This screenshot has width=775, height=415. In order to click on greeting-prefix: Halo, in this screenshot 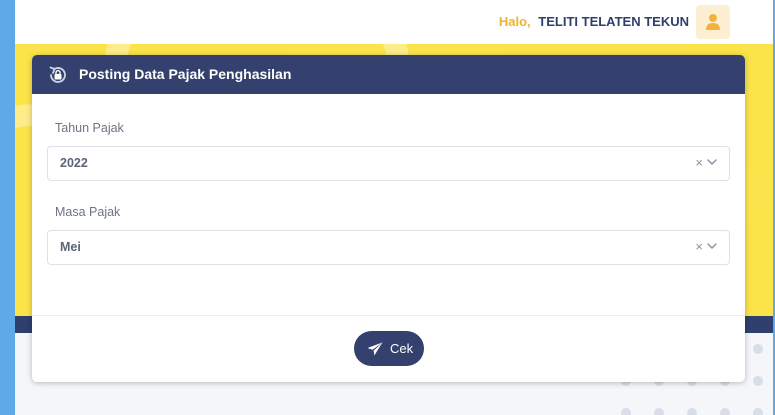, I will do `click(514, 21)`.